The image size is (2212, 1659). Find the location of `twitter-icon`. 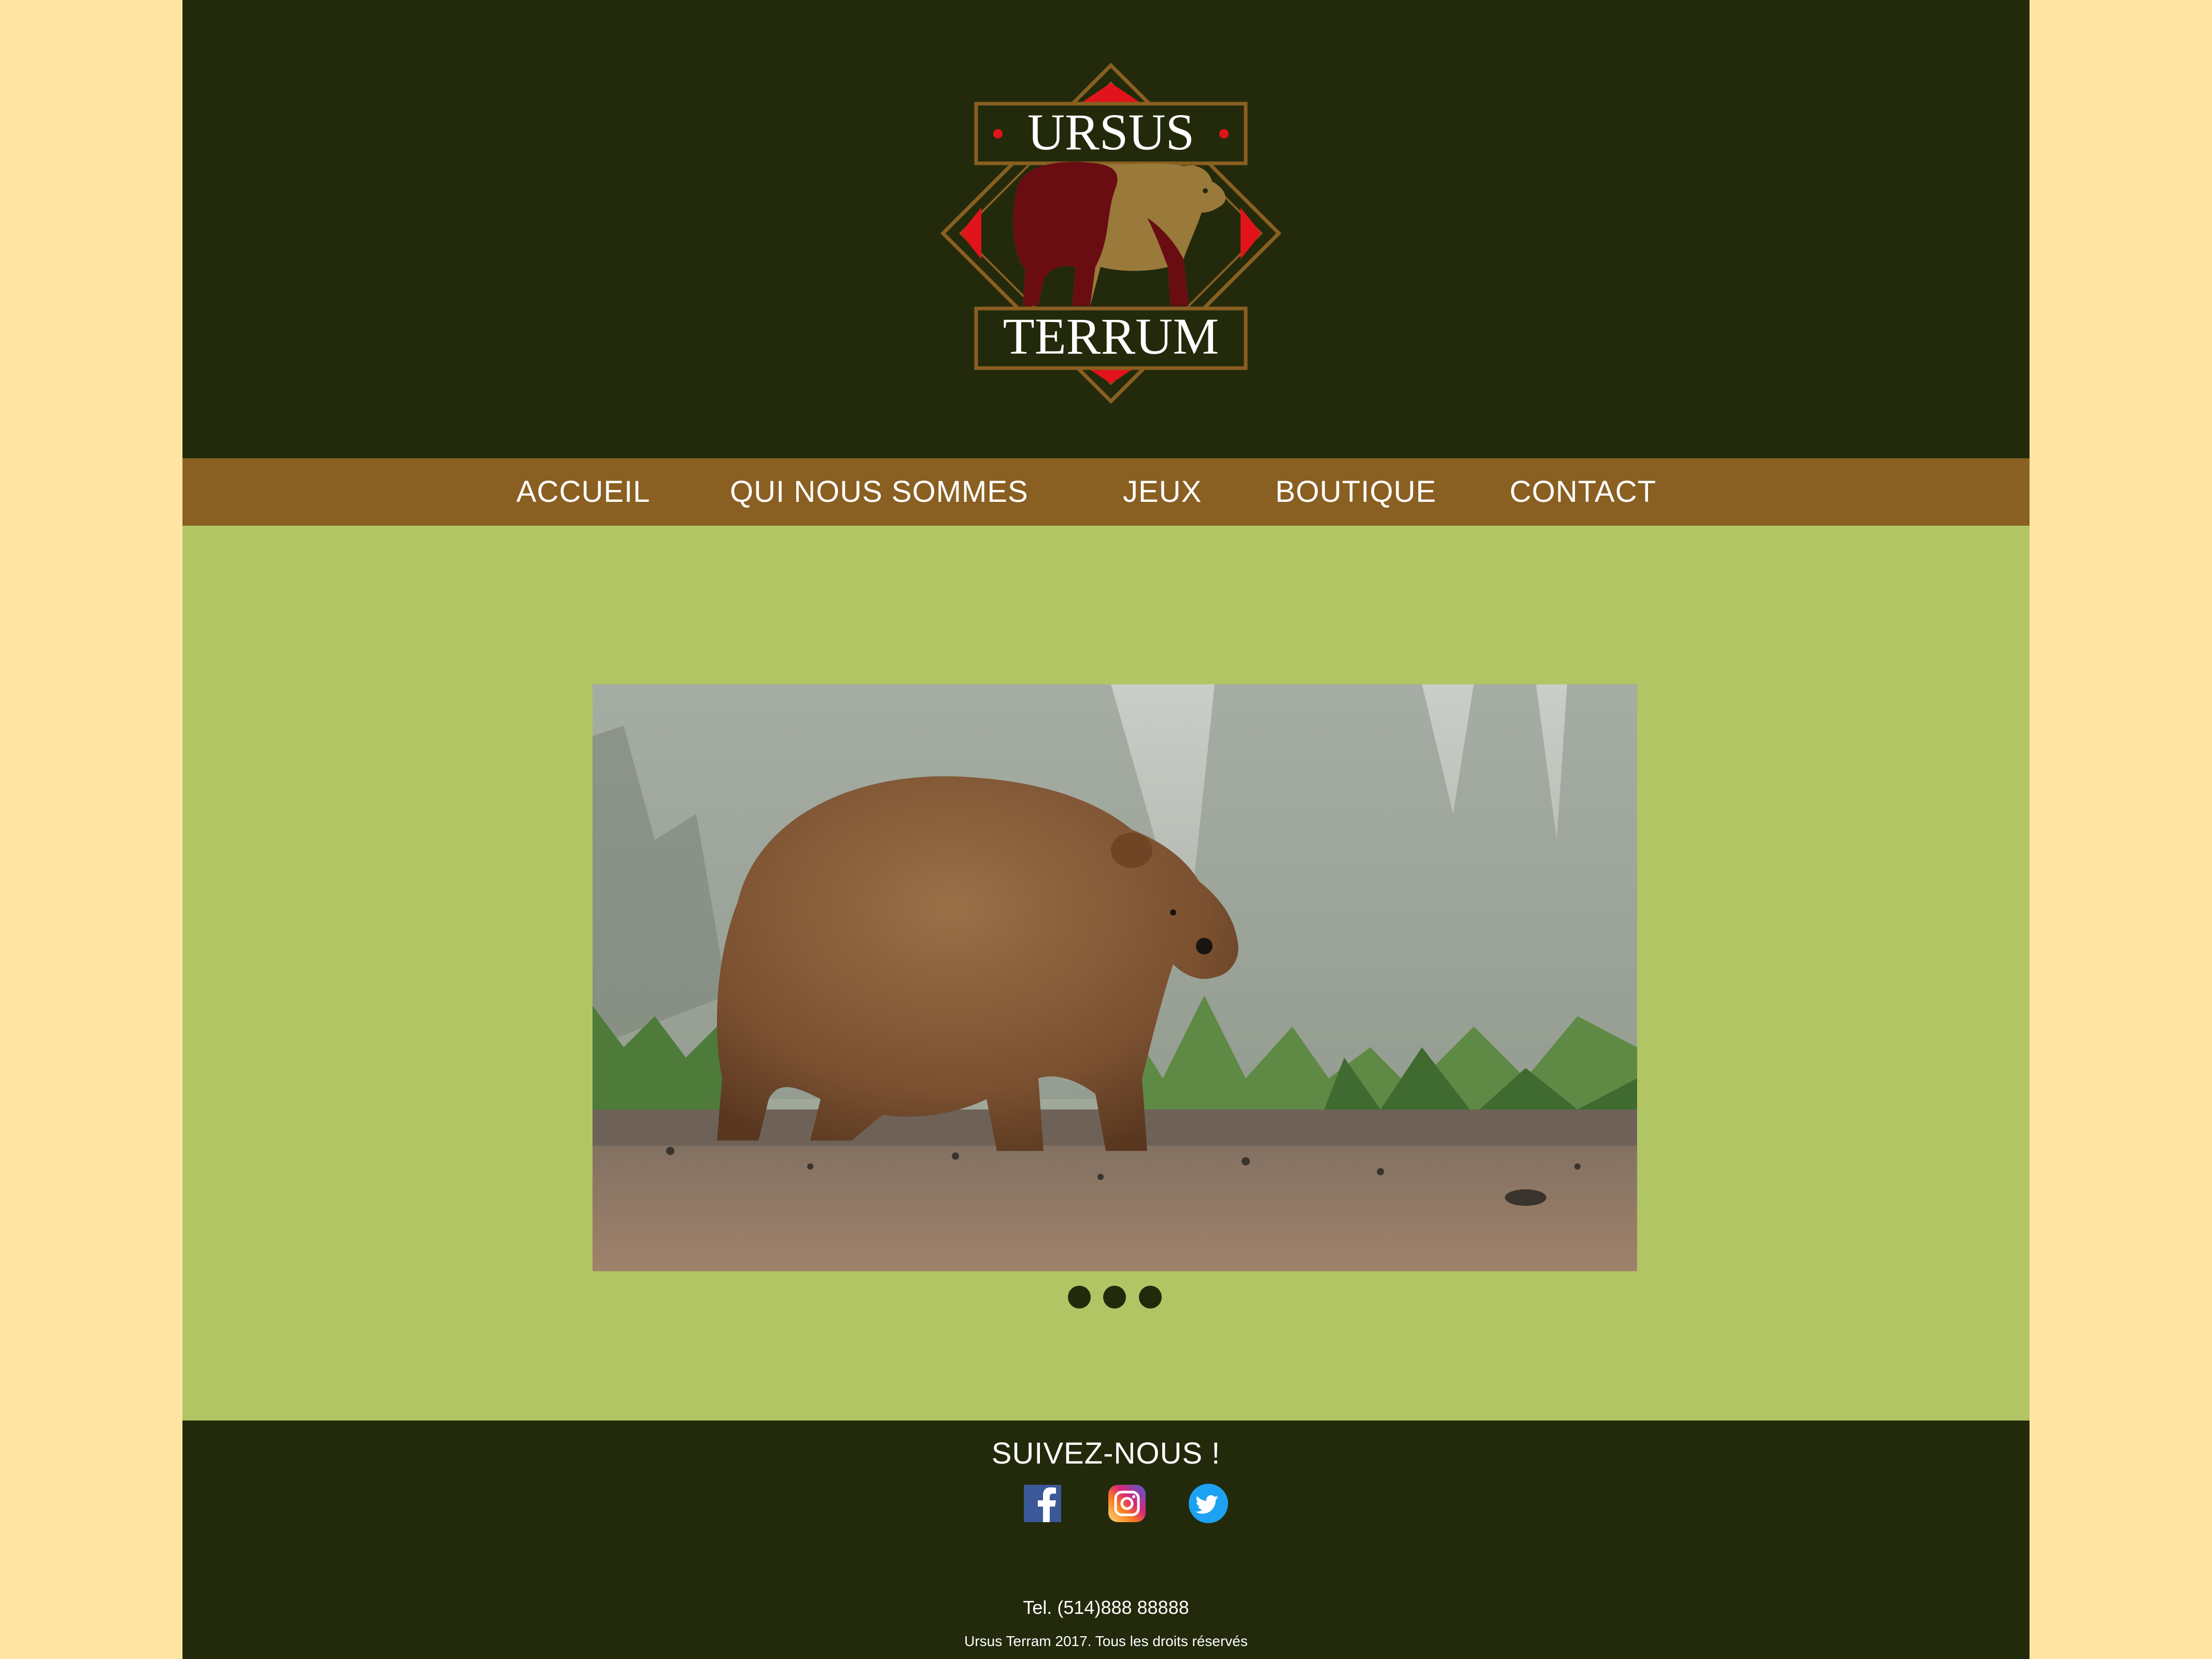

twitter-icon is located at coordinates (1208, 1503).